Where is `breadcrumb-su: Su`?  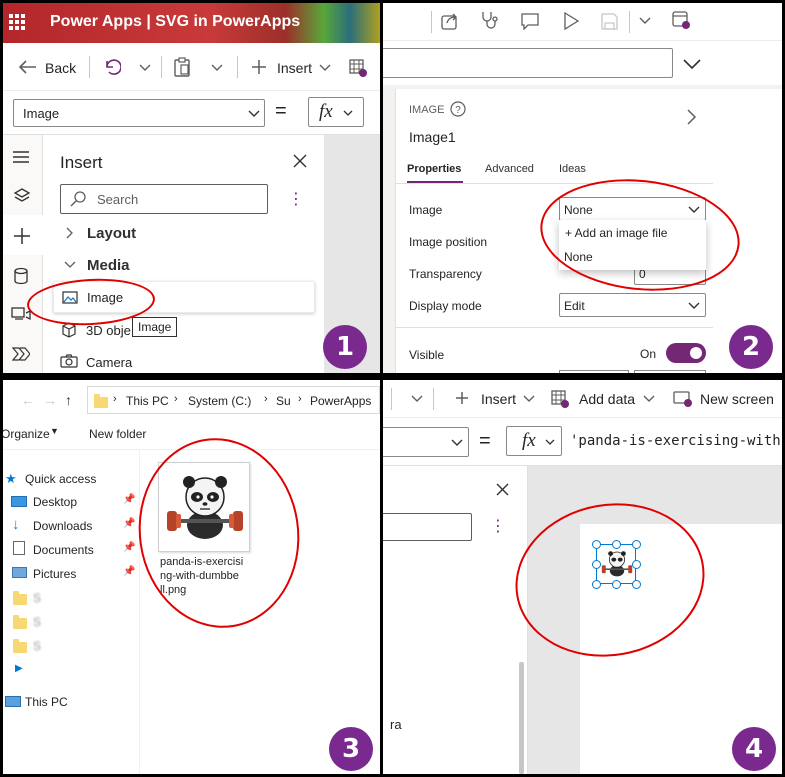
breadcrumb-su: Su is located at coordinates (283, 401).